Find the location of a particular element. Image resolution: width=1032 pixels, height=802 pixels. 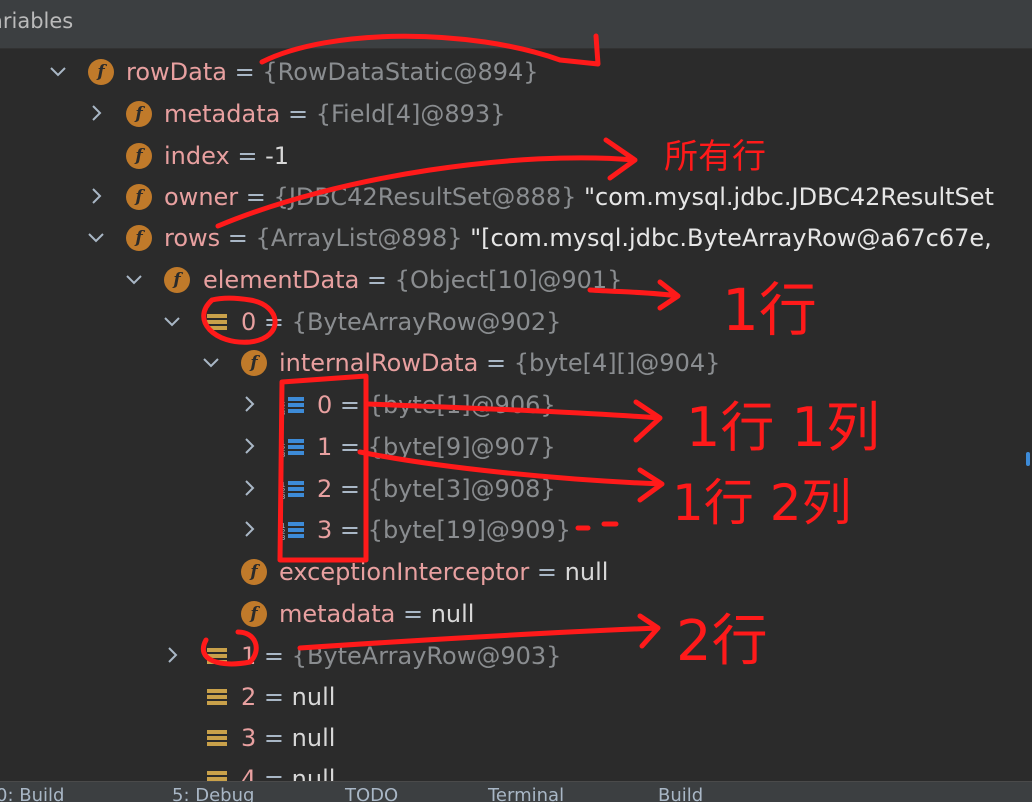

tree-row-internalRowData: f internalRowData = {byte[4][]@904} is located at coordinates (516, 363).